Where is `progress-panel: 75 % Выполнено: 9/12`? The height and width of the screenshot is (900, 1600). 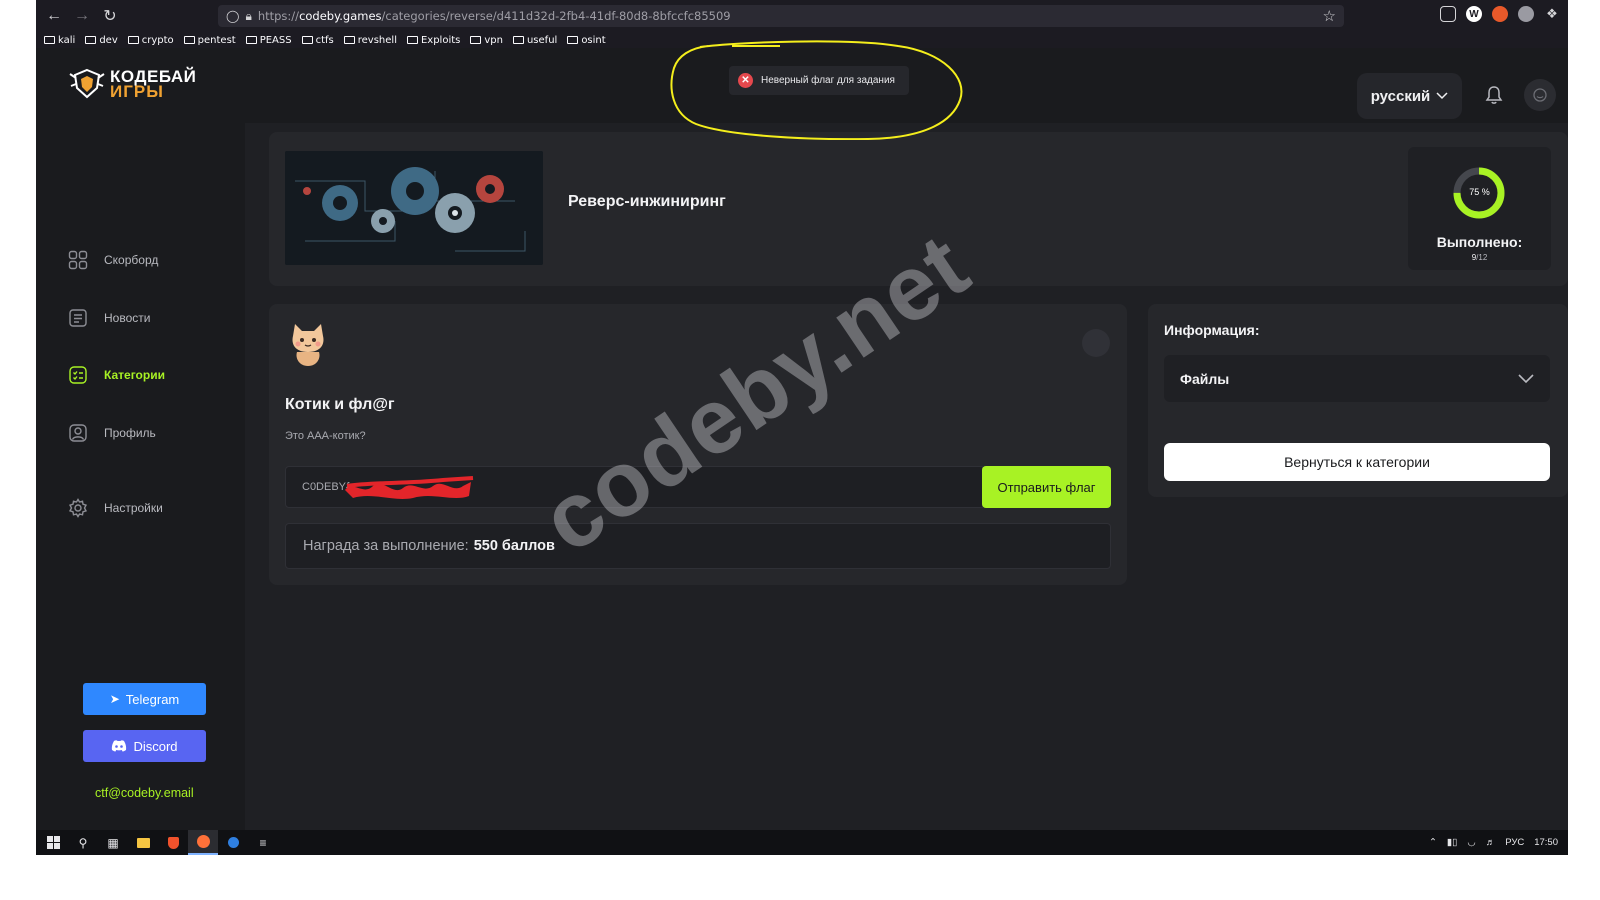 progress-panel: 75 % Выполнено: 9/12 is located at coordinates (1479, 208).